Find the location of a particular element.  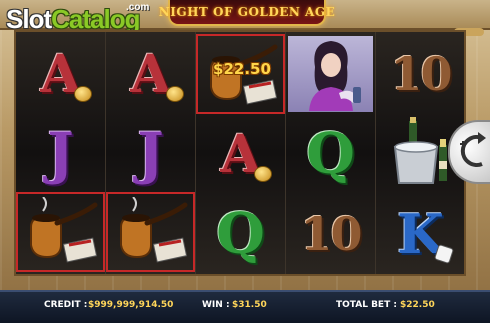

game-title: NIGHT OF GOLDEN AGE is located at coordinates (247, 12).